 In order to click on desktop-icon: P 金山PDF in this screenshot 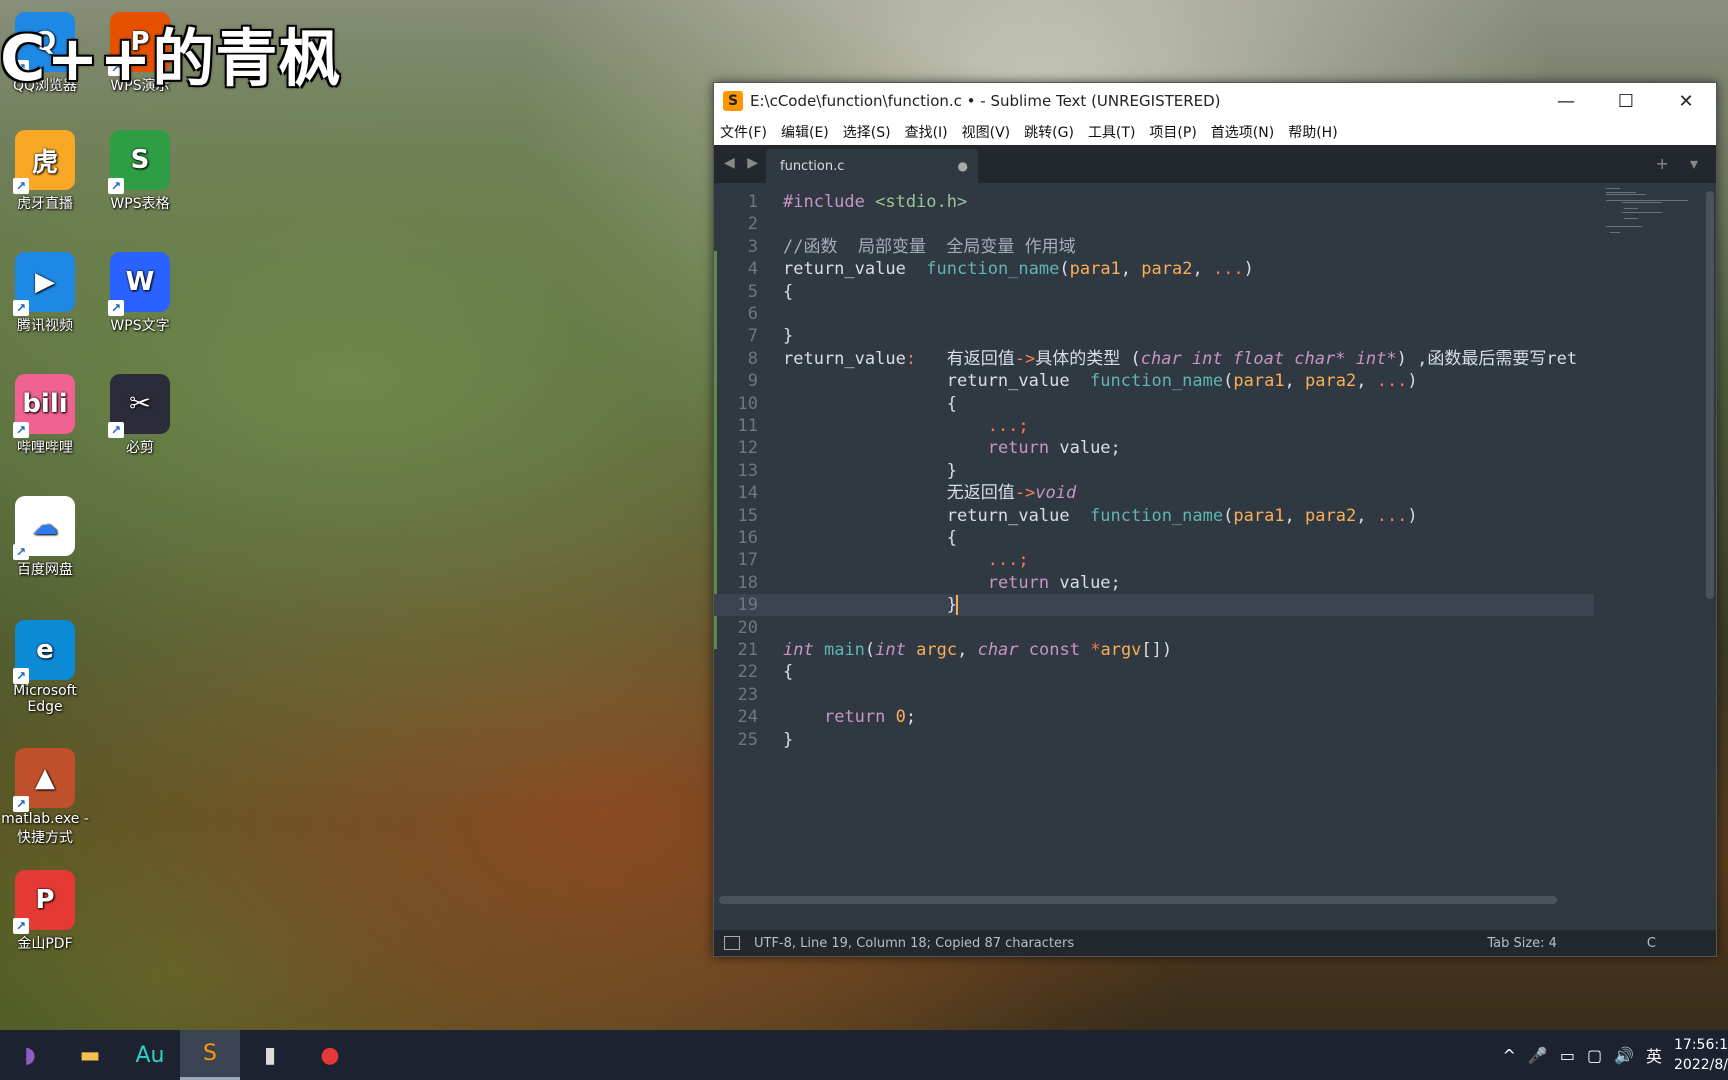, I will do `click(45, 911)`.